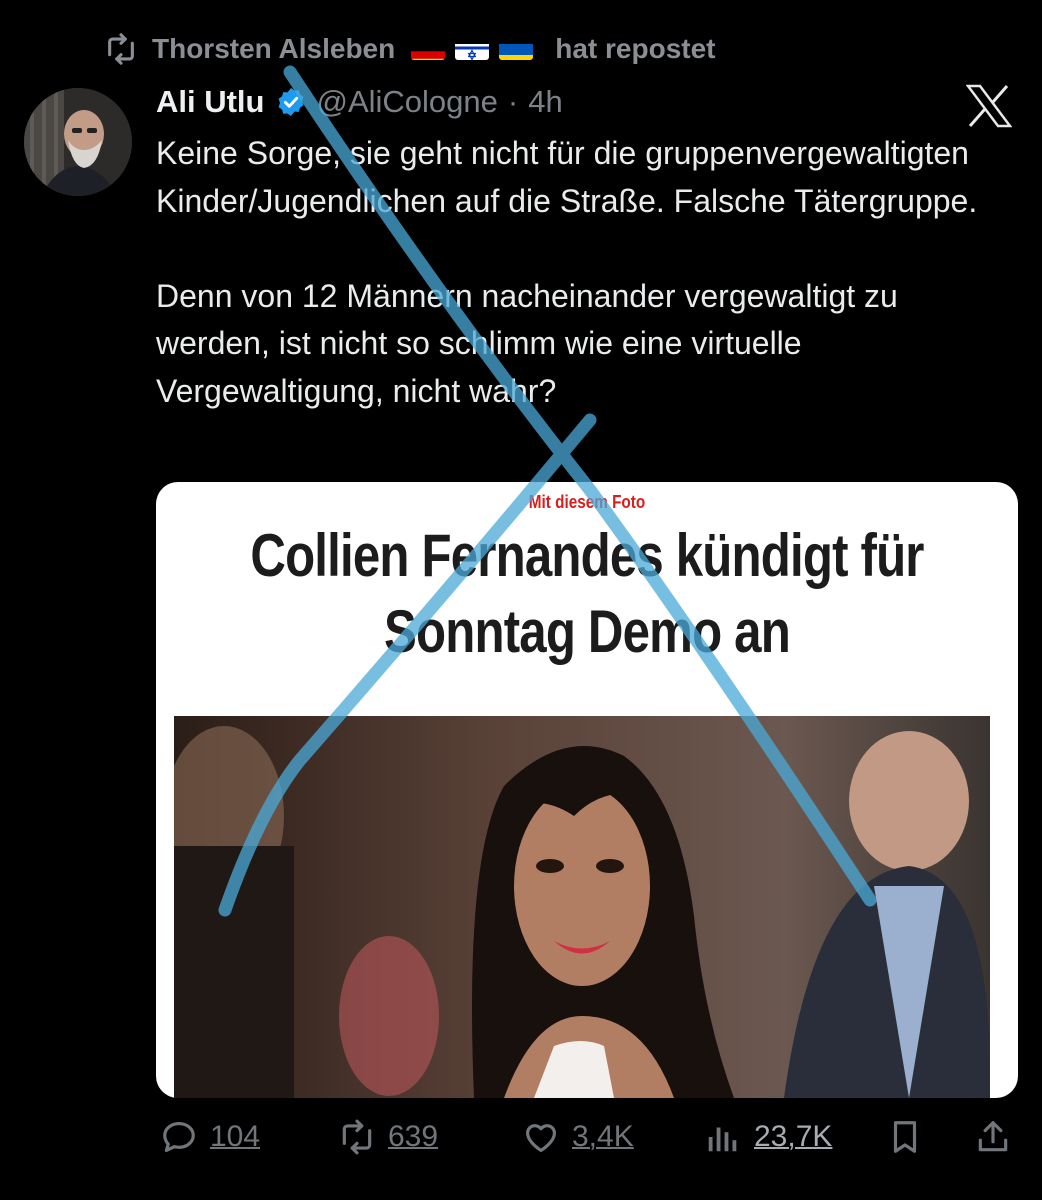  I want to click on share-button, so click(993, 1137).